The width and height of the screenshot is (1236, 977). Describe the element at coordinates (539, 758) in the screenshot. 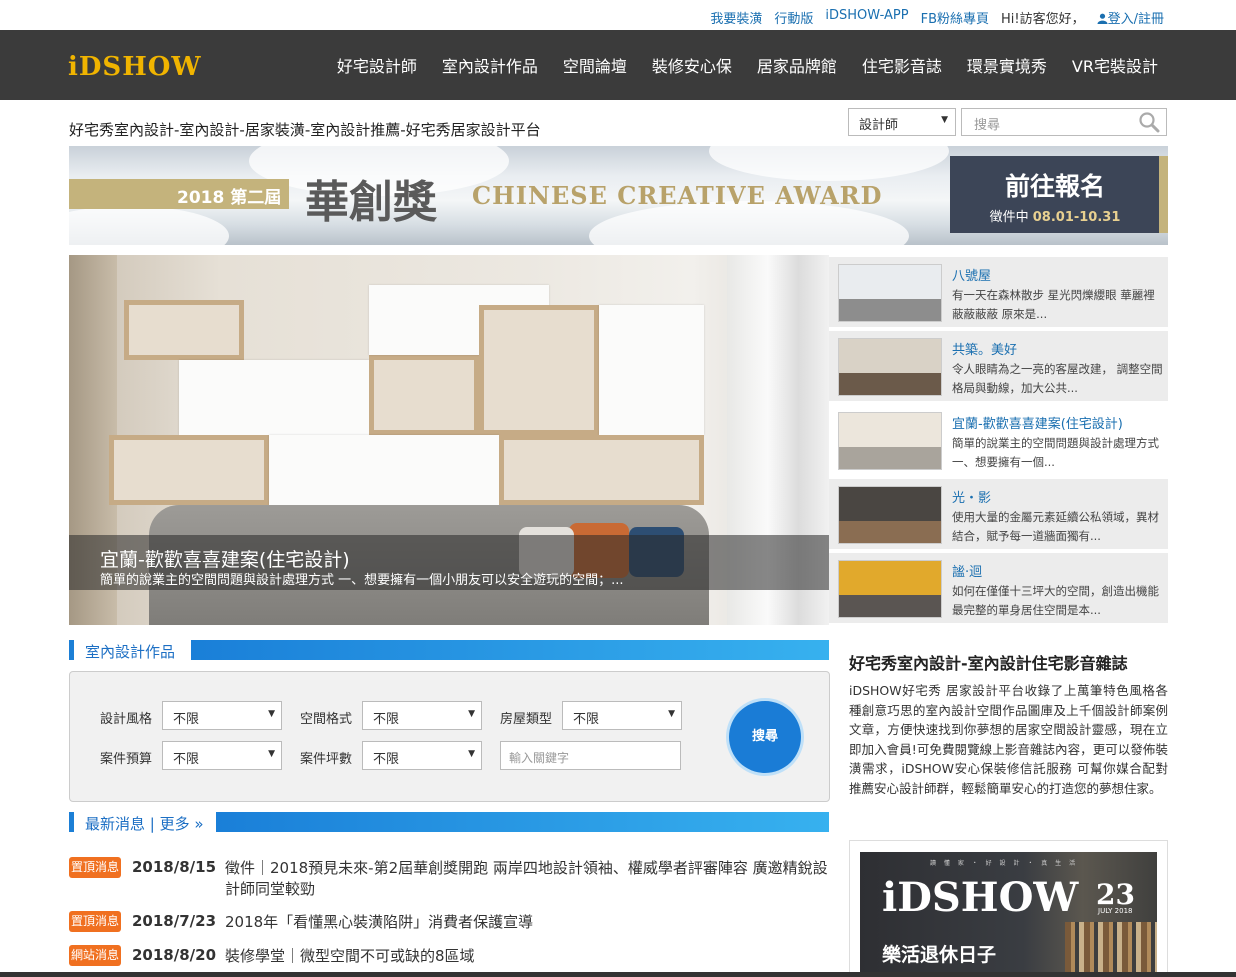

I see `keyword-placeholder: 輸入關鍵字` at that location.